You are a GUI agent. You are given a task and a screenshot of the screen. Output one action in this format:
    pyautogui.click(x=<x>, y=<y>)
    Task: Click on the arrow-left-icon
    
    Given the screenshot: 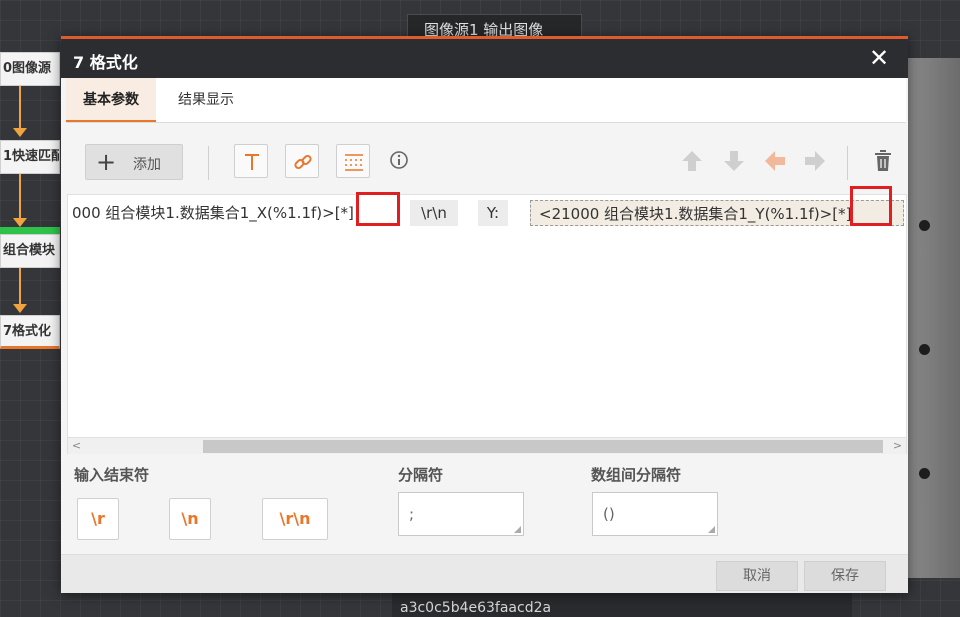 What is the action you would take?
    pyautogui.click(x=775, y=161)
    